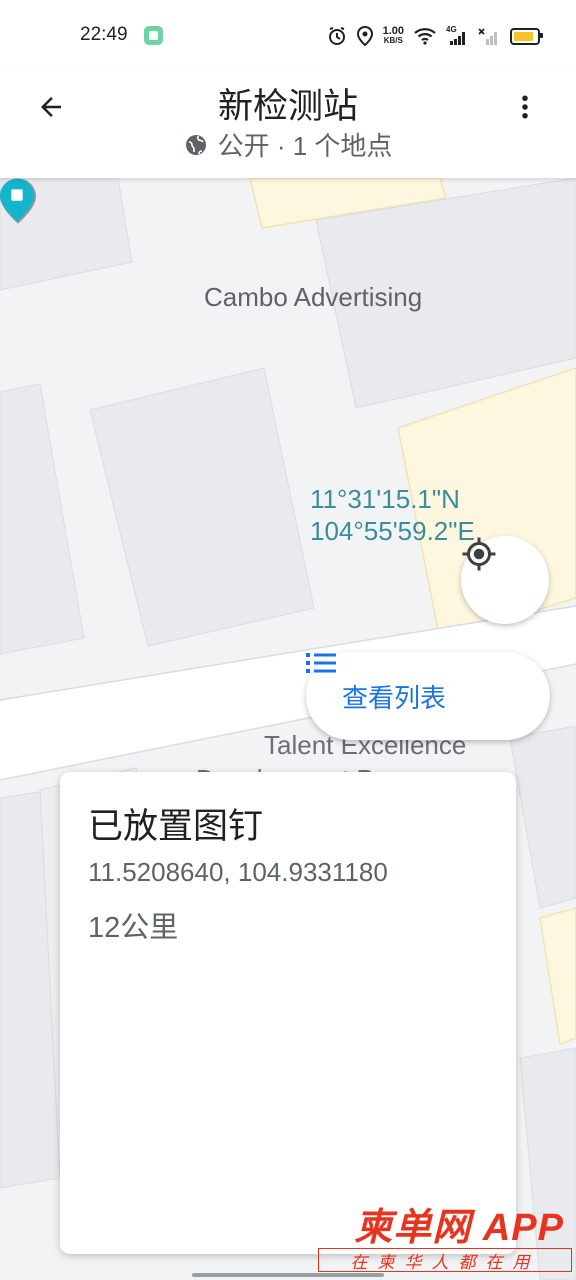  What do you see at coordinates (394, 697) in the screenshot?
I see `view-list-label: 查看列表` at bounding box center [394, 697].